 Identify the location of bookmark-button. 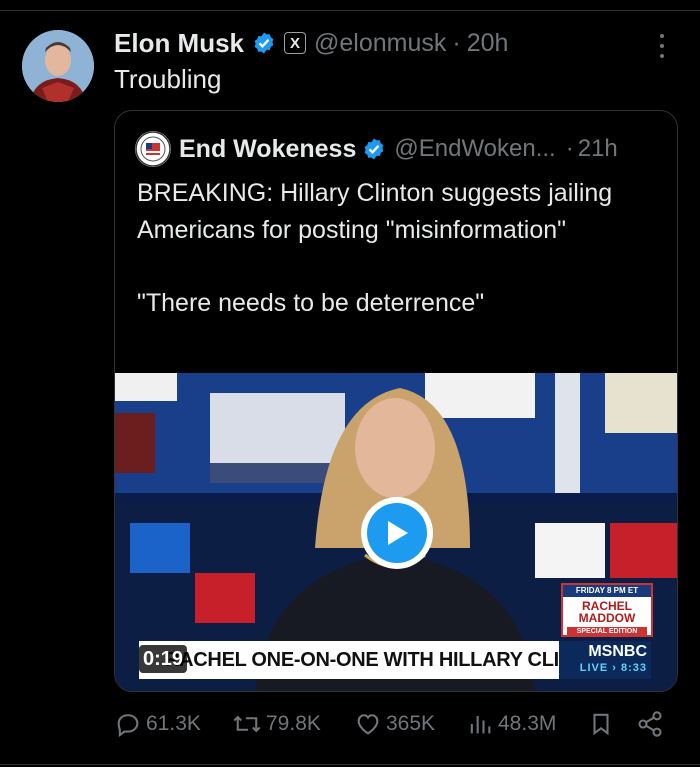
(603, 724).